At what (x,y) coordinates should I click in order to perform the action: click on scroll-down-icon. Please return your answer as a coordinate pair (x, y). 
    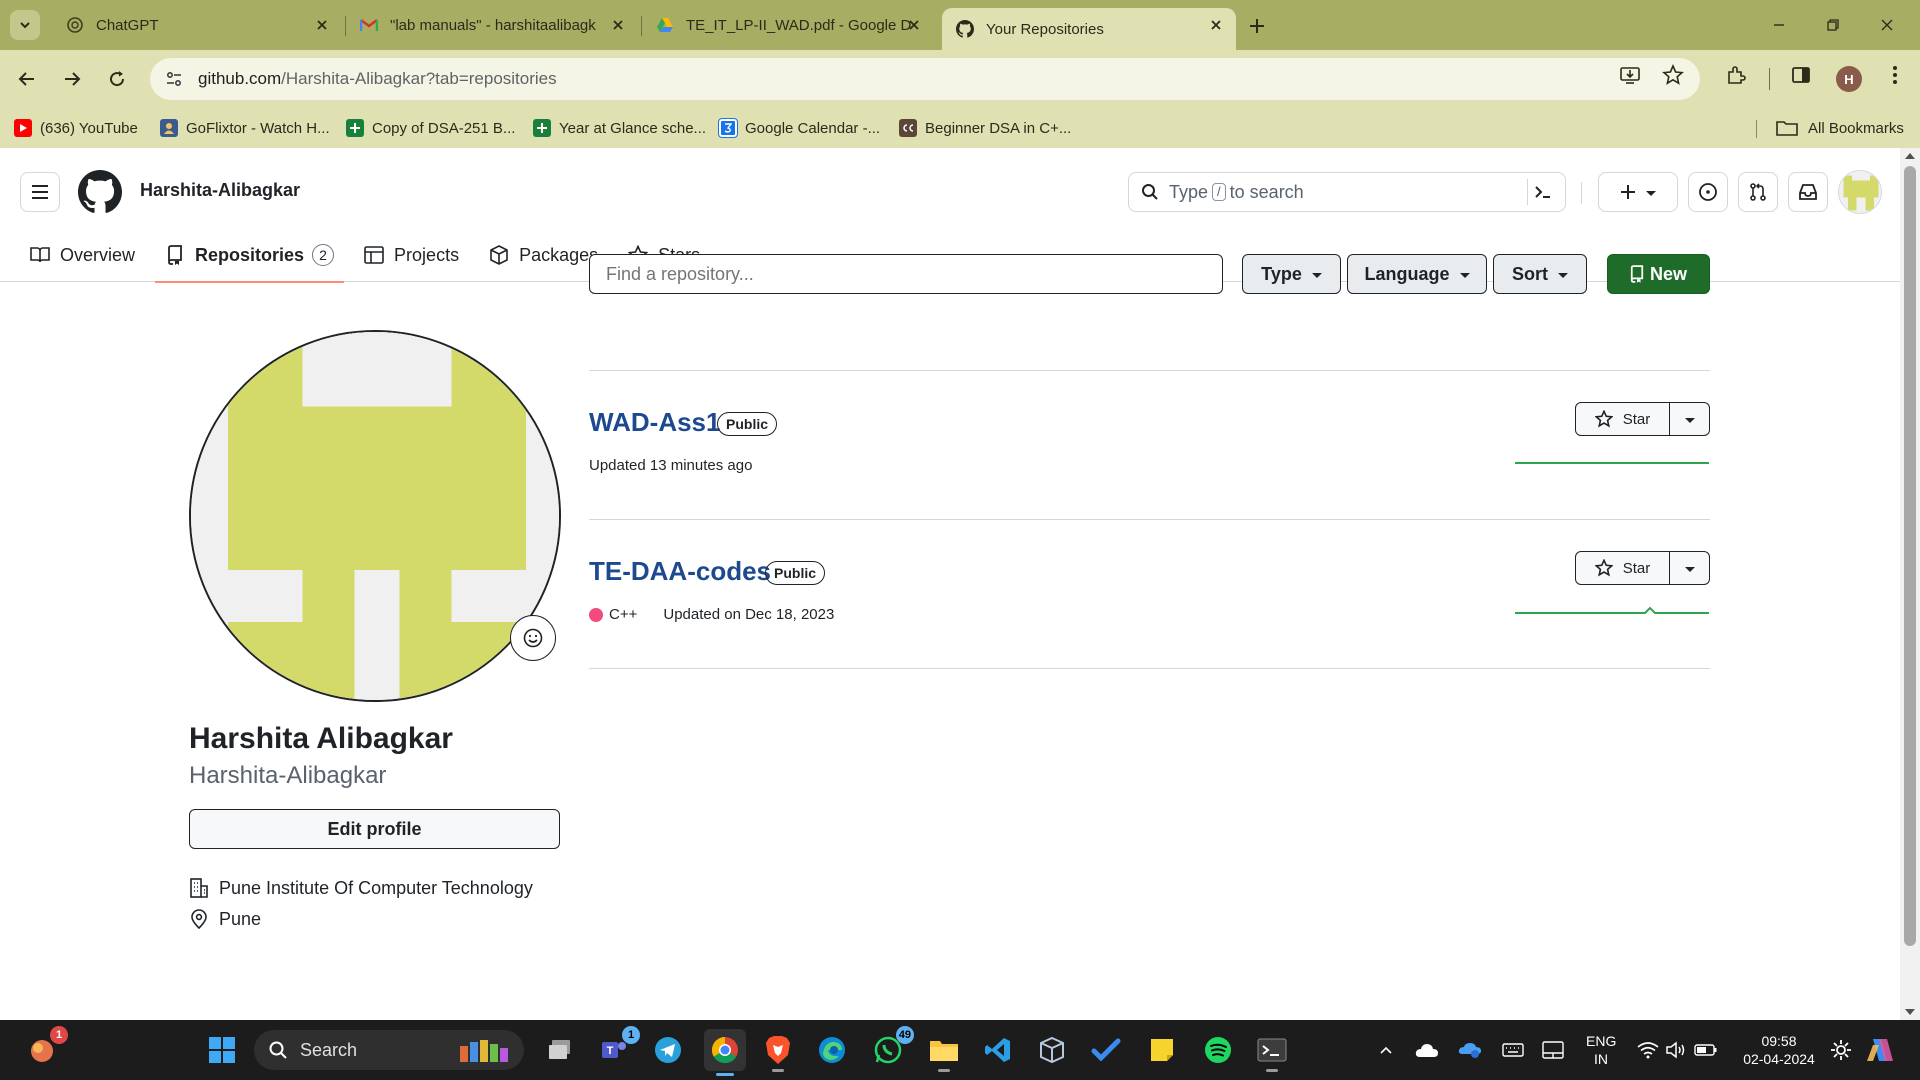
    Looking at the image, I should click on (1910, 1012).